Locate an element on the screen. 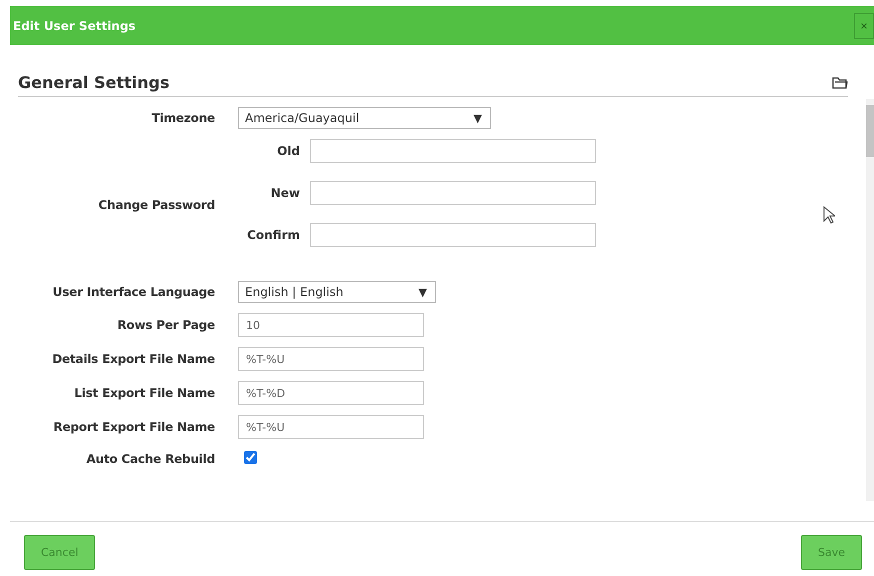 The width and height of the screenshot is (874, 576). input-field: %T-%D is located at coordinates (331, 393).